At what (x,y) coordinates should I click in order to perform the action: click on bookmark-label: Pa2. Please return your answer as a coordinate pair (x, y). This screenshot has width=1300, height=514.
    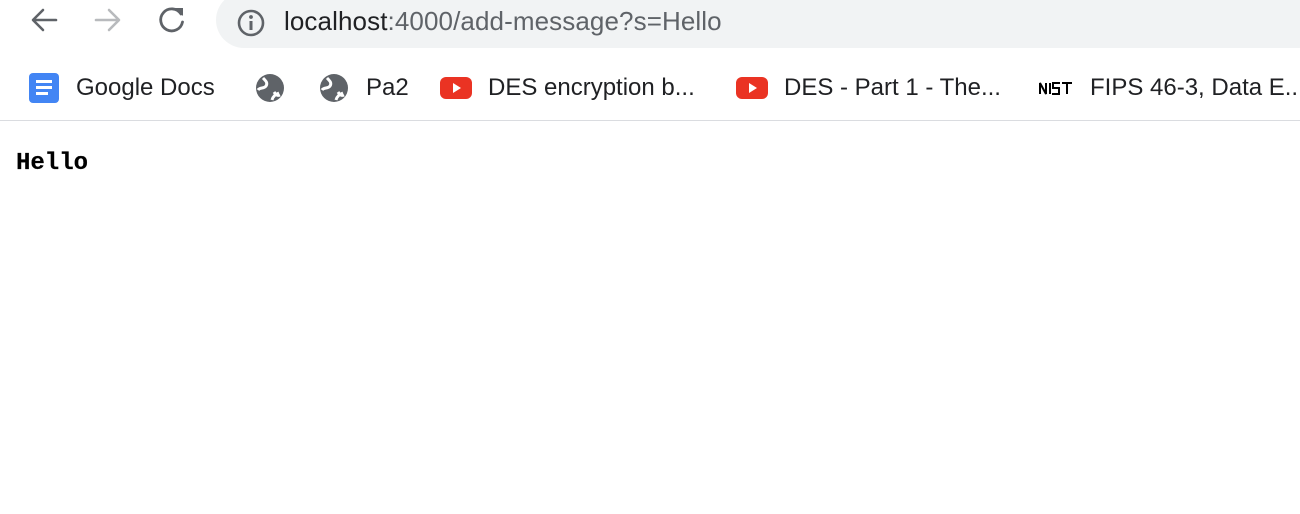
    Looking at the image, I should click on (387, 87).